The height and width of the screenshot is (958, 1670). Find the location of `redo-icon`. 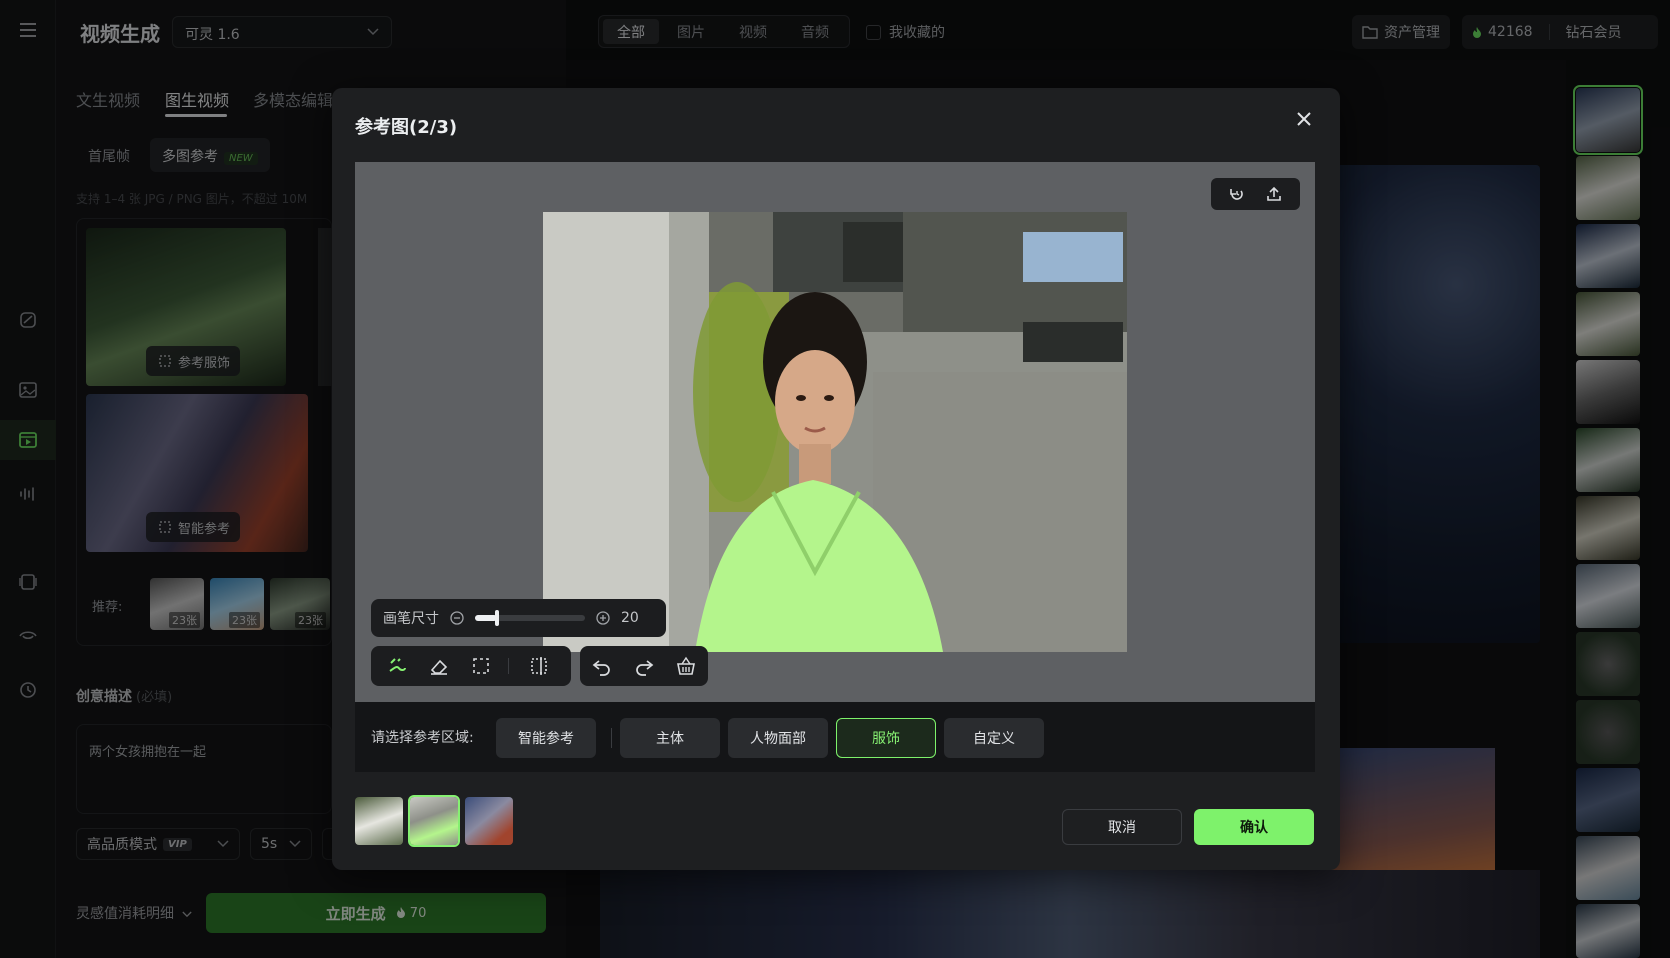

redo-icon is located at coordinates (645, 668).